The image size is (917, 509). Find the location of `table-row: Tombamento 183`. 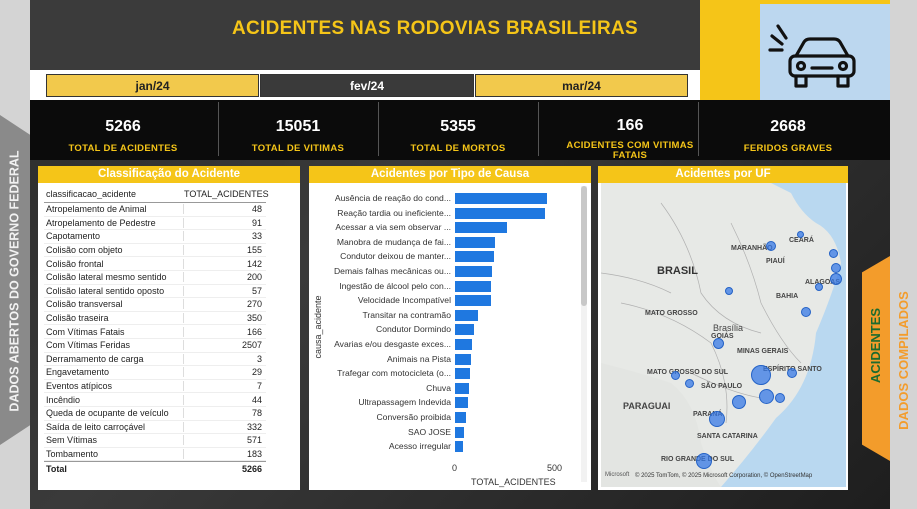

table-row: Tombamento 183 is located at coordinates (155, 455).